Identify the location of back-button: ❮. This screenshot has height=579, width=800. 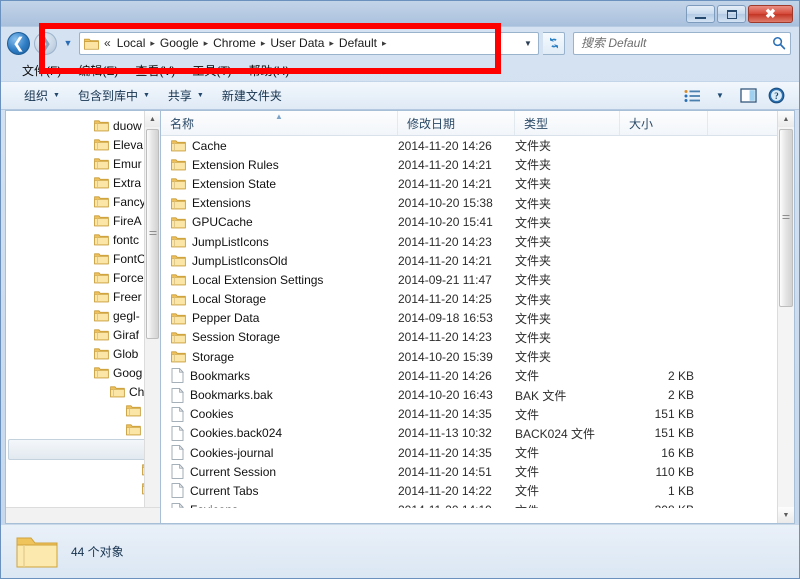
(18, 43).